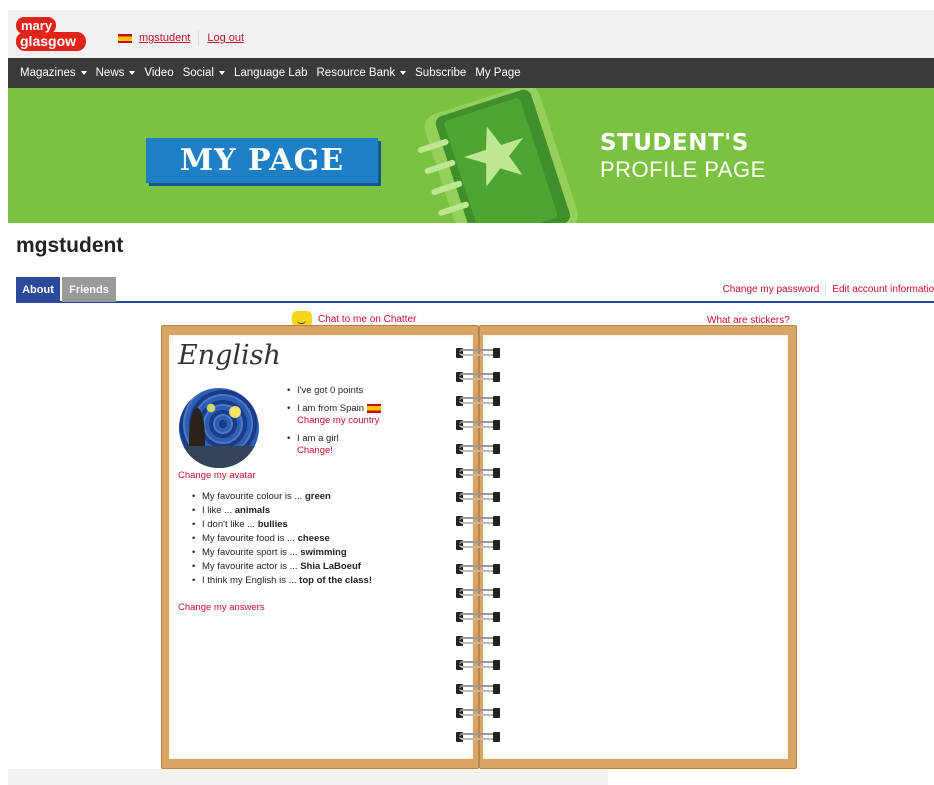  What do you see at coordinates (217, 475) in the screenshot?
I see `change-avatar-link: Change my avatar` at bounding box center [217, 475].